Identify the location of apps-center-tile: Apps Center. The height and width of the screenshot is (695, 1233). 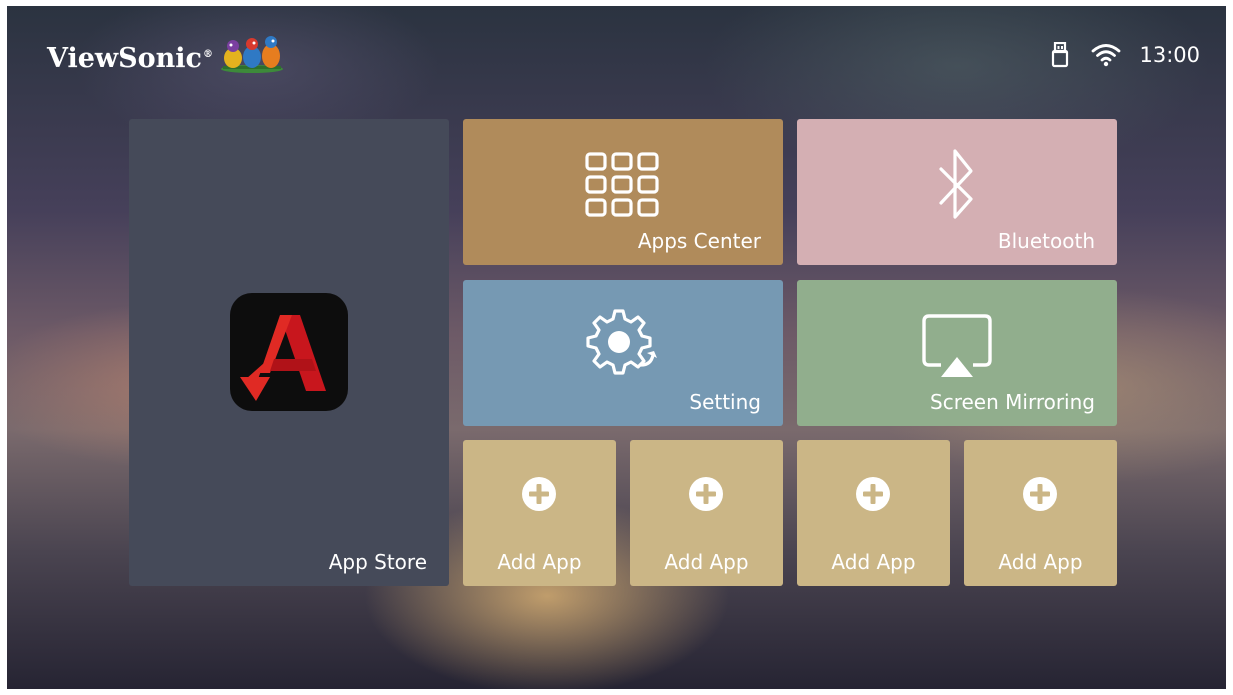
(623, 192).